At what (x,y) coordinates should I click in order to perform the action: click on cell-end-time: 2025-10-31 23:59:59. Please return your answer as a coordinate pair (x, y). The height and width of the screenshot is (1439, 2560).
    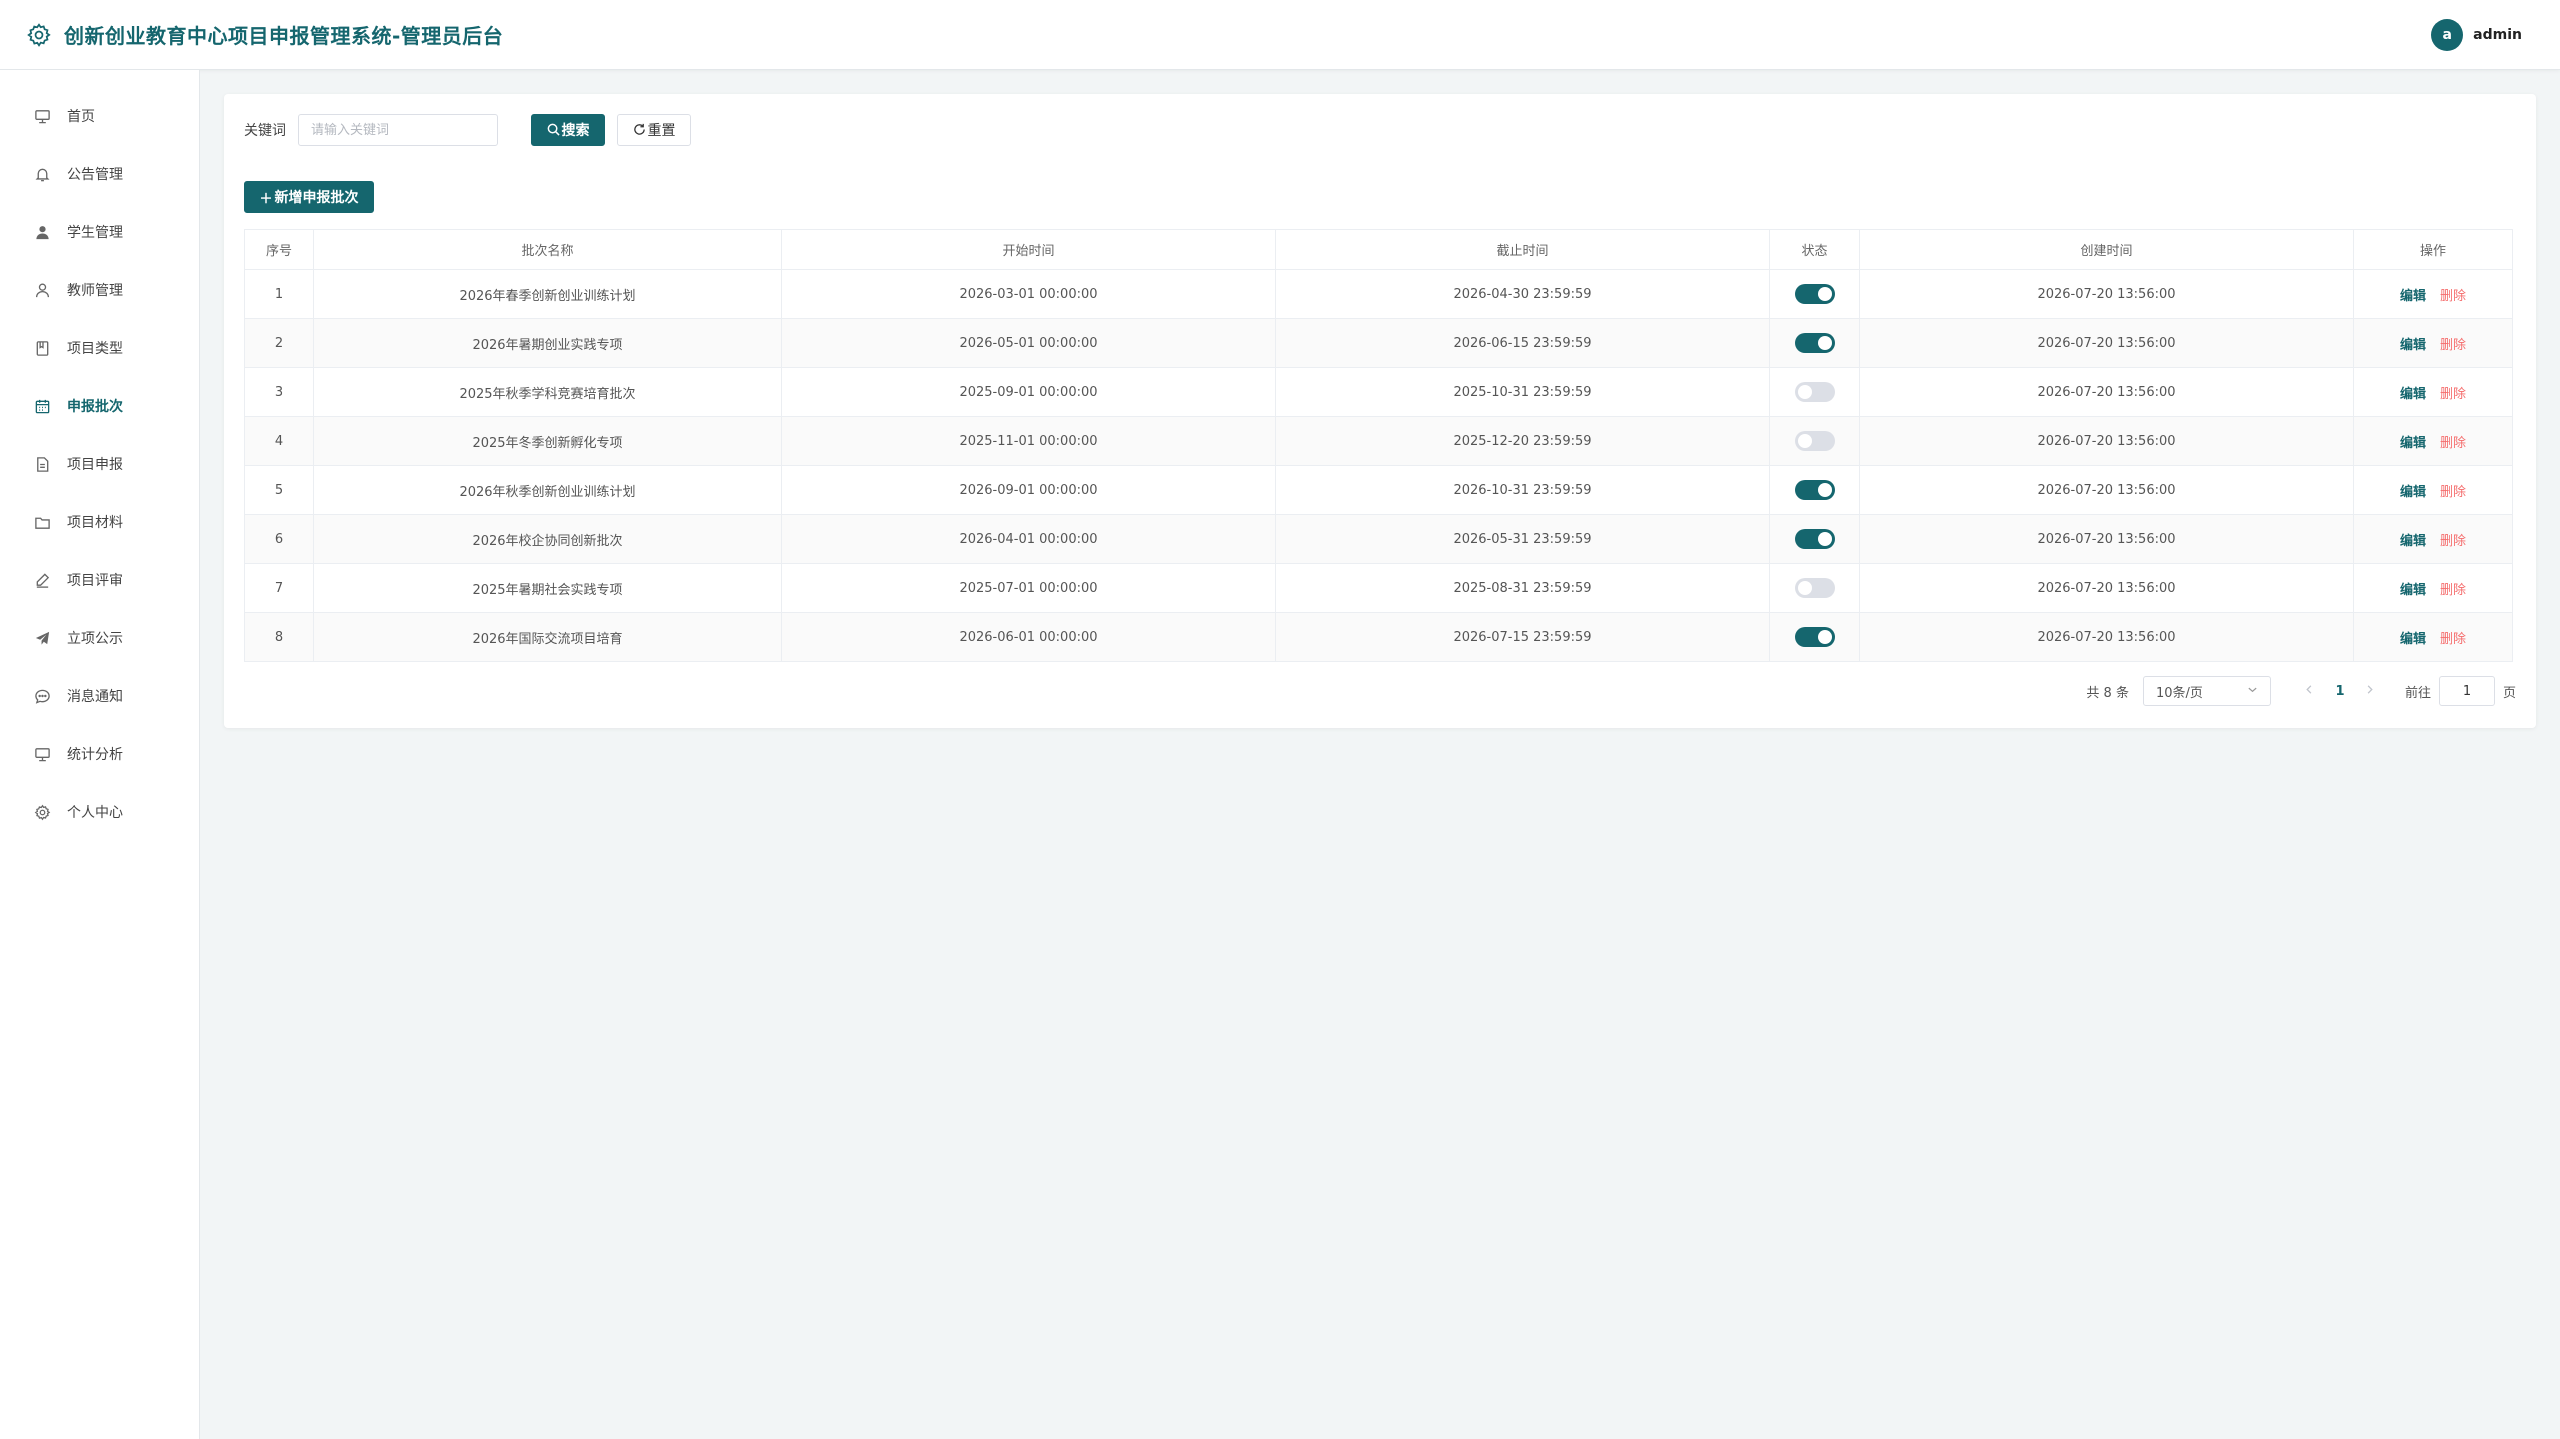
    Looking at the image, I should click on (1522, 392).